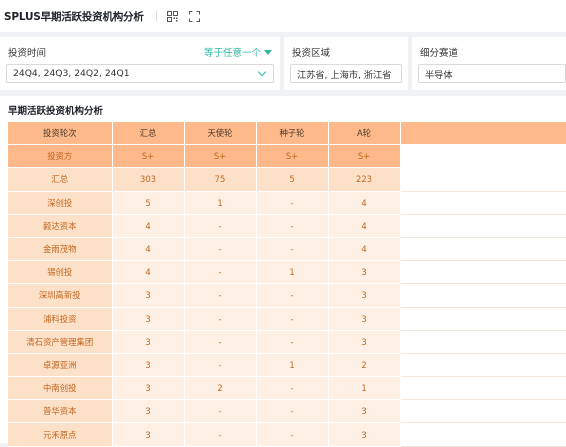 Image resolution: width=566 pixels, height=447 pixels. I want to click on filter-time-operator: 等于任意一个, so click(238, 52).